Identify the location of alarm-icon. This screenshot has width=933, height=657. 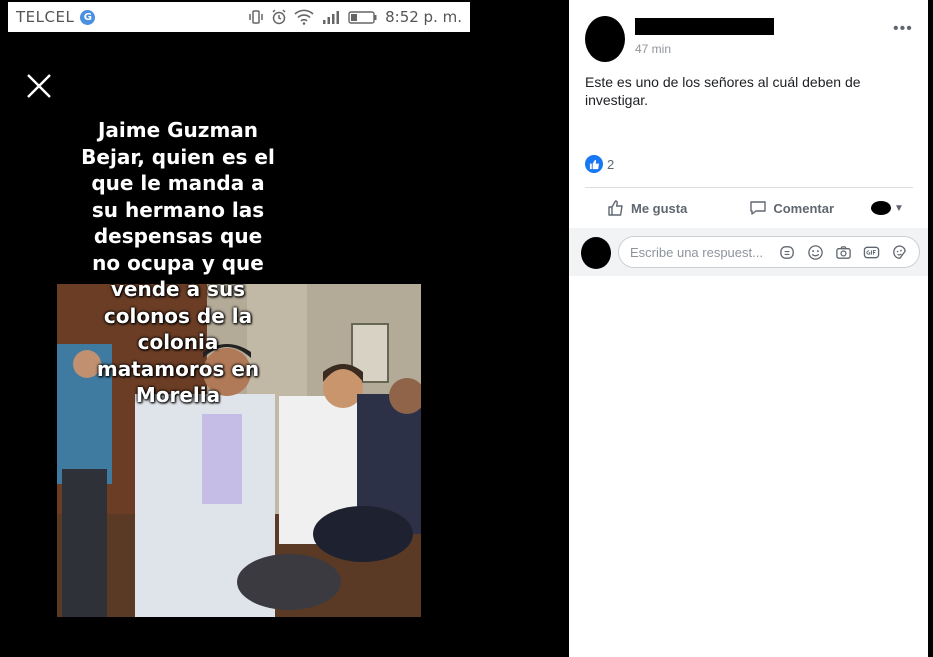
(279, 17).